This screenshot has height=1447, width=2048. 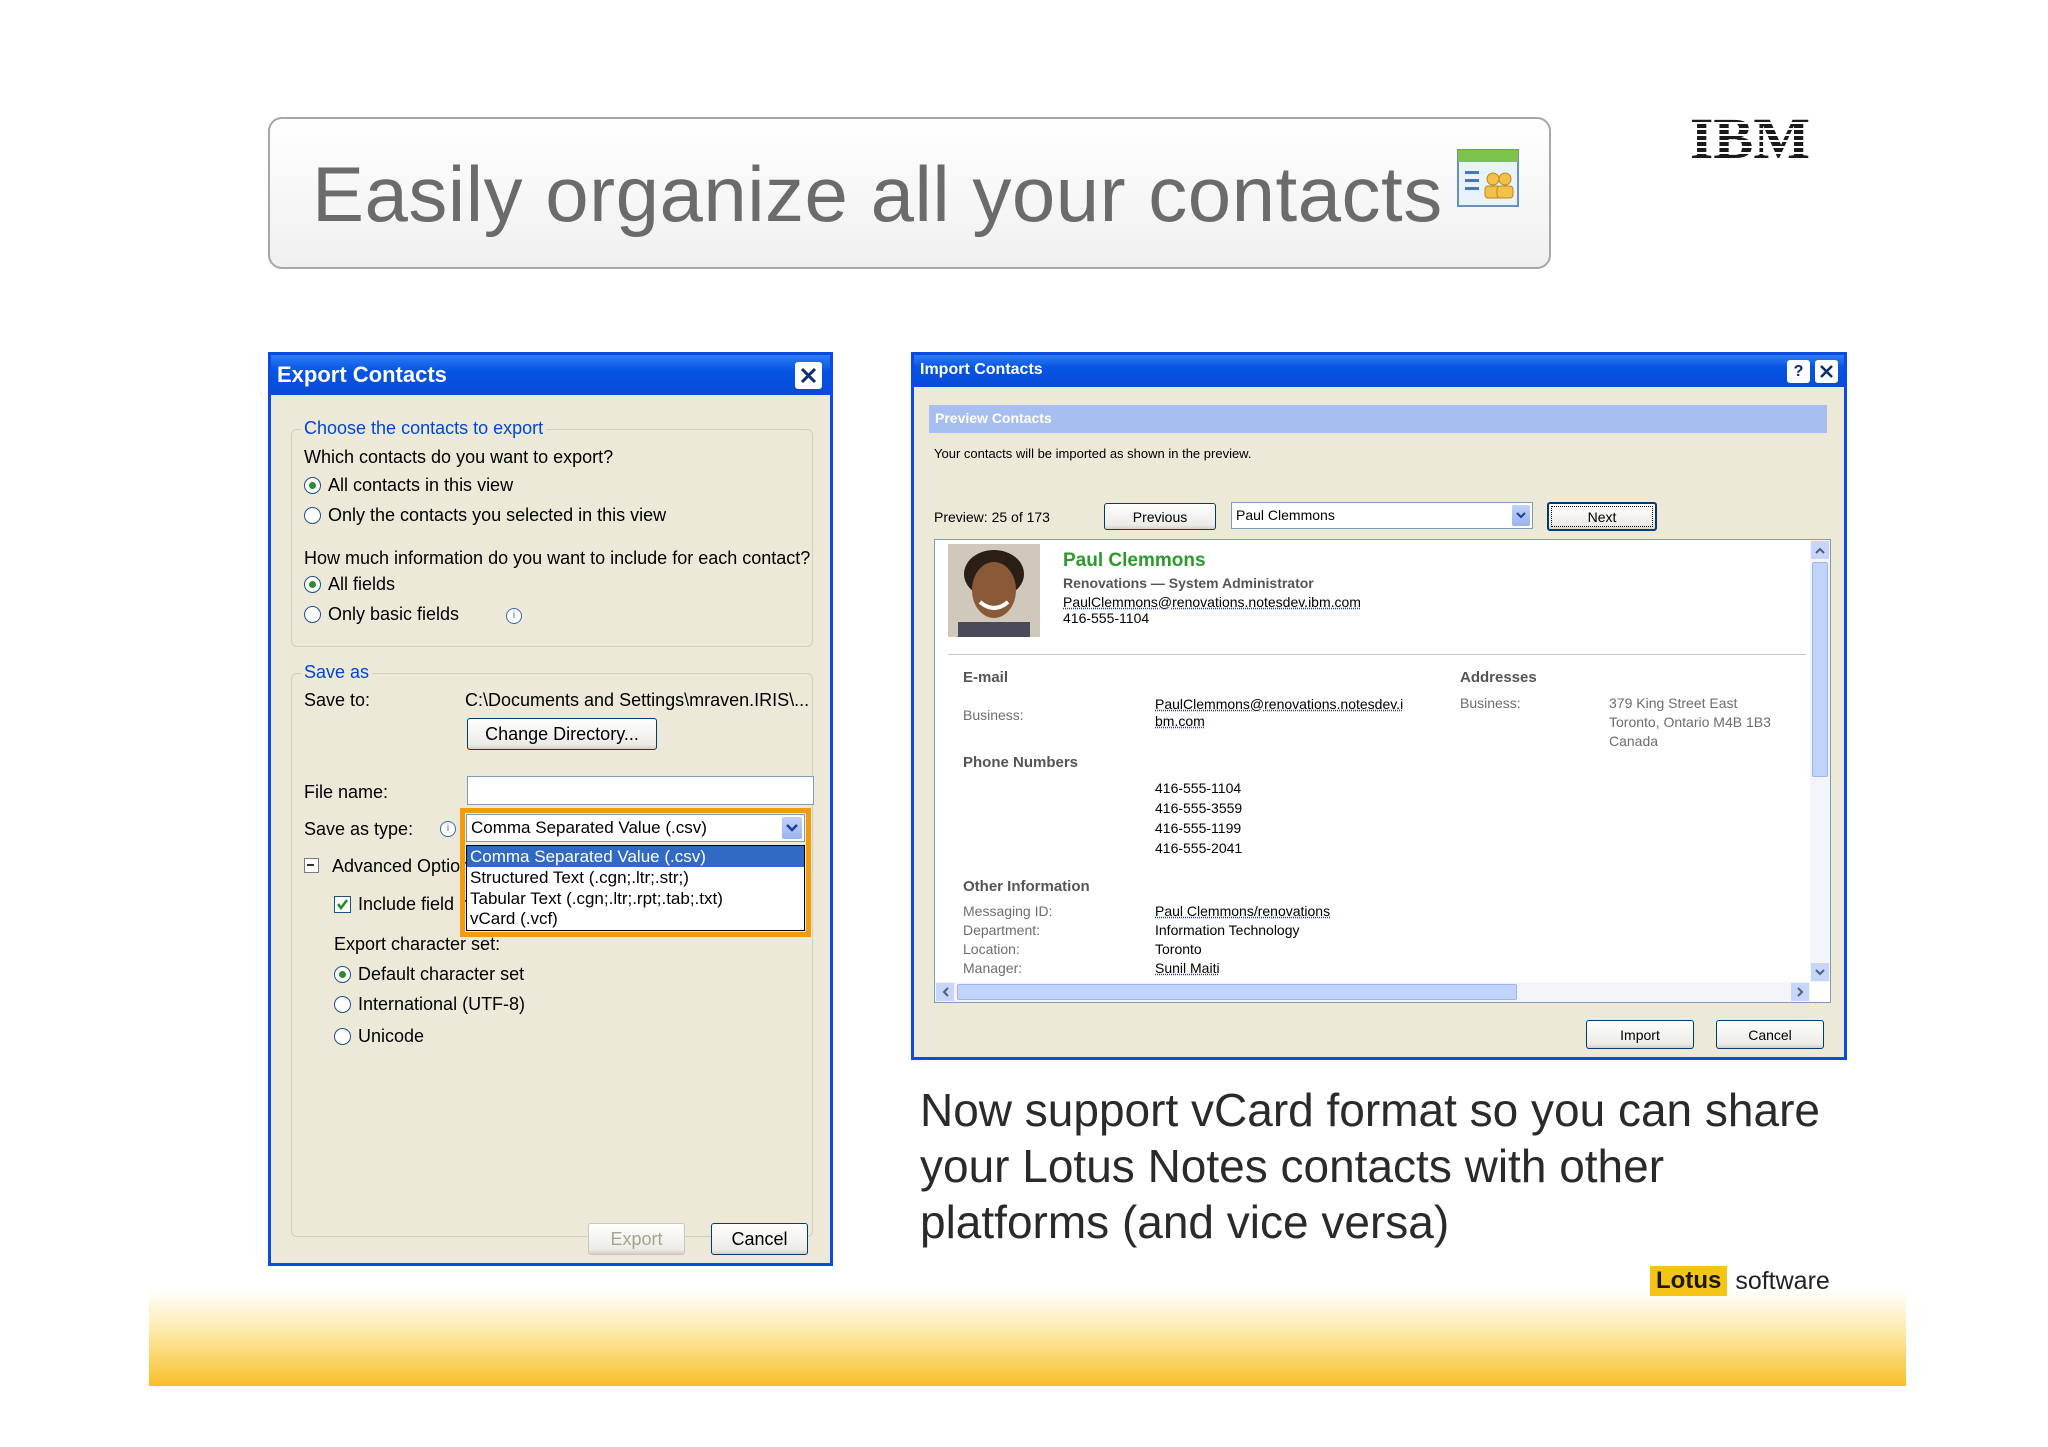 What do you see at coordinates (1378, 419) in the screenshot?
I see `section-header-bar: Preview Contacts` at bounding box center [1378, 419].